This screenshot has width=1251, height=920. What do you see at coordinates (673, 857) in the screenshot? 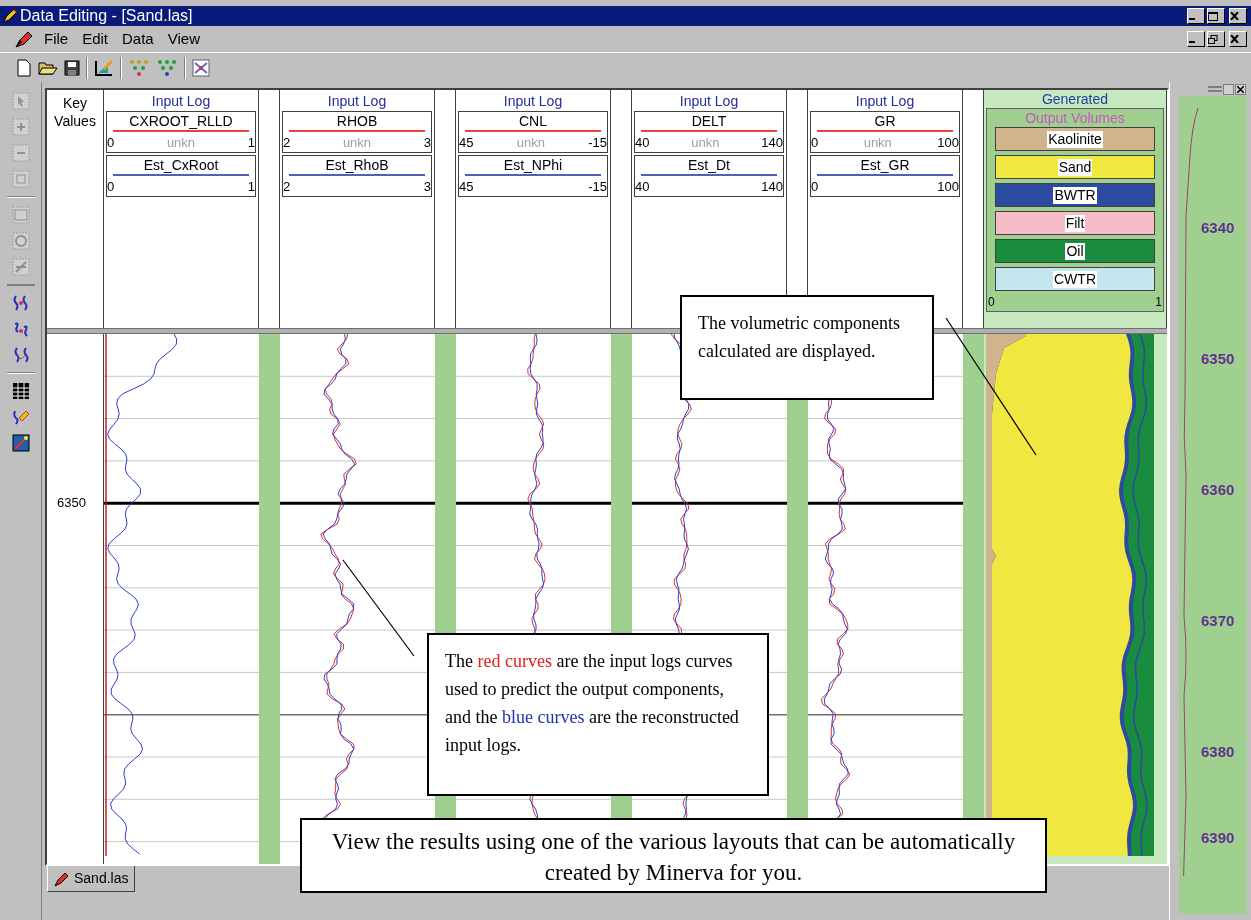
I see `callout-text: View the results using one of the various layouts that can be automatically created by Minerva for you.` at bounding box center [673, 857].